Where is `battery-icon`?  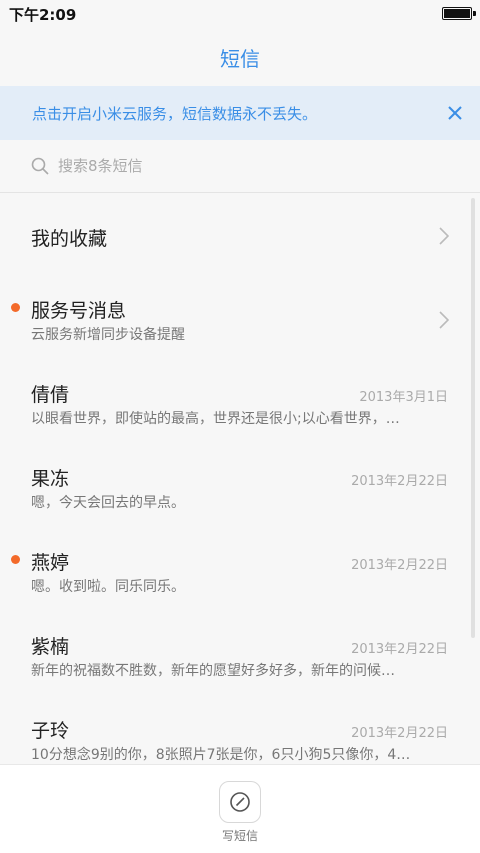
battery-icon is located at coordinates (459, 13).